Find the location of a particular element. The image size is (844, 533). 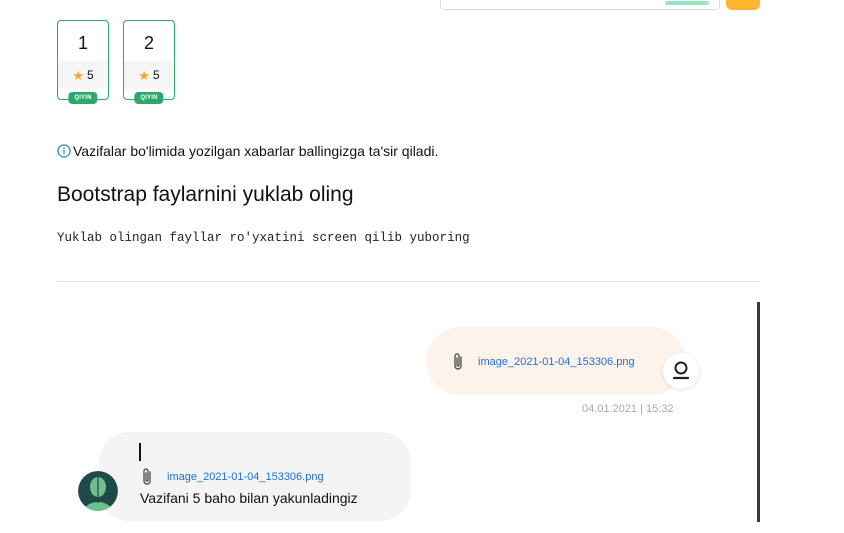

top-text-input is located at coordinates (580, 5).